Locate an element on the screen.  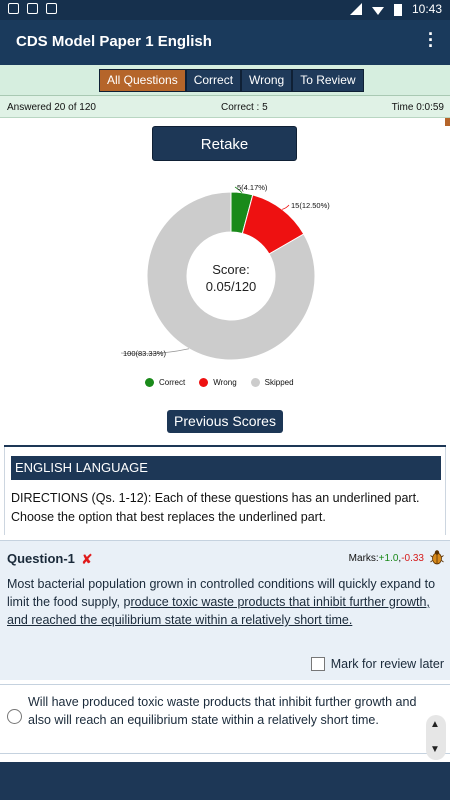
slice-label-correct: 5(4.17%) is located at coordinates (252, 187).